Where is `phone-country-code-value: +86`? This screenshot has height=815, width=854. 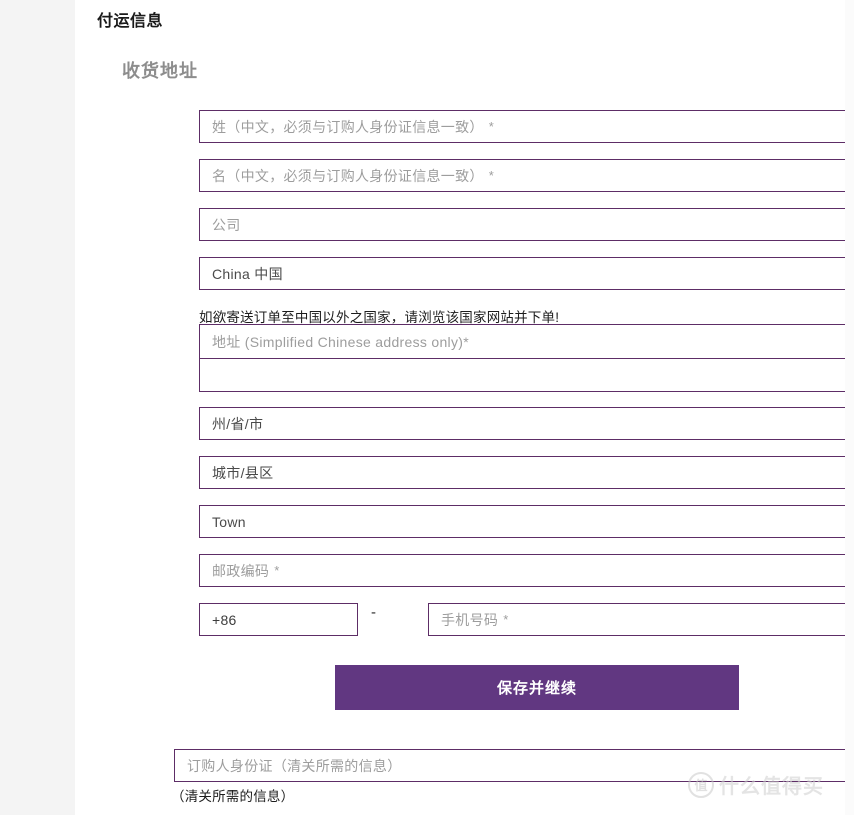 phone-country-code-value: +86 is located at coordinates (224, 619).